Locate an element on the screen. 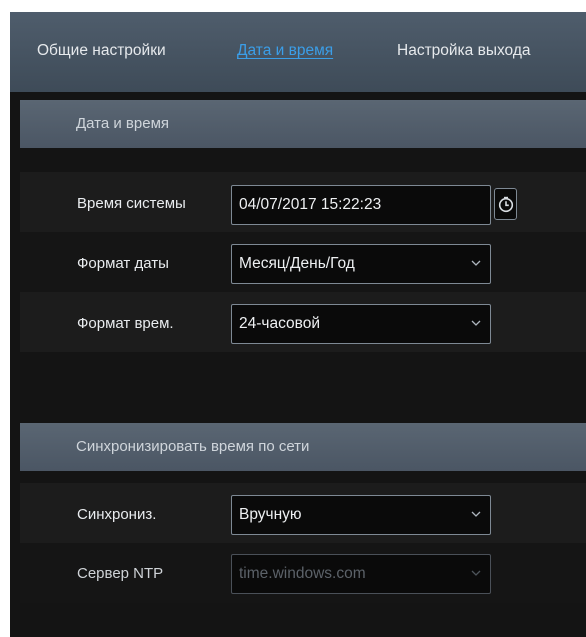 The height and width of the screenshot is (637, 586). clock-button is located at coordinates (505, 204).